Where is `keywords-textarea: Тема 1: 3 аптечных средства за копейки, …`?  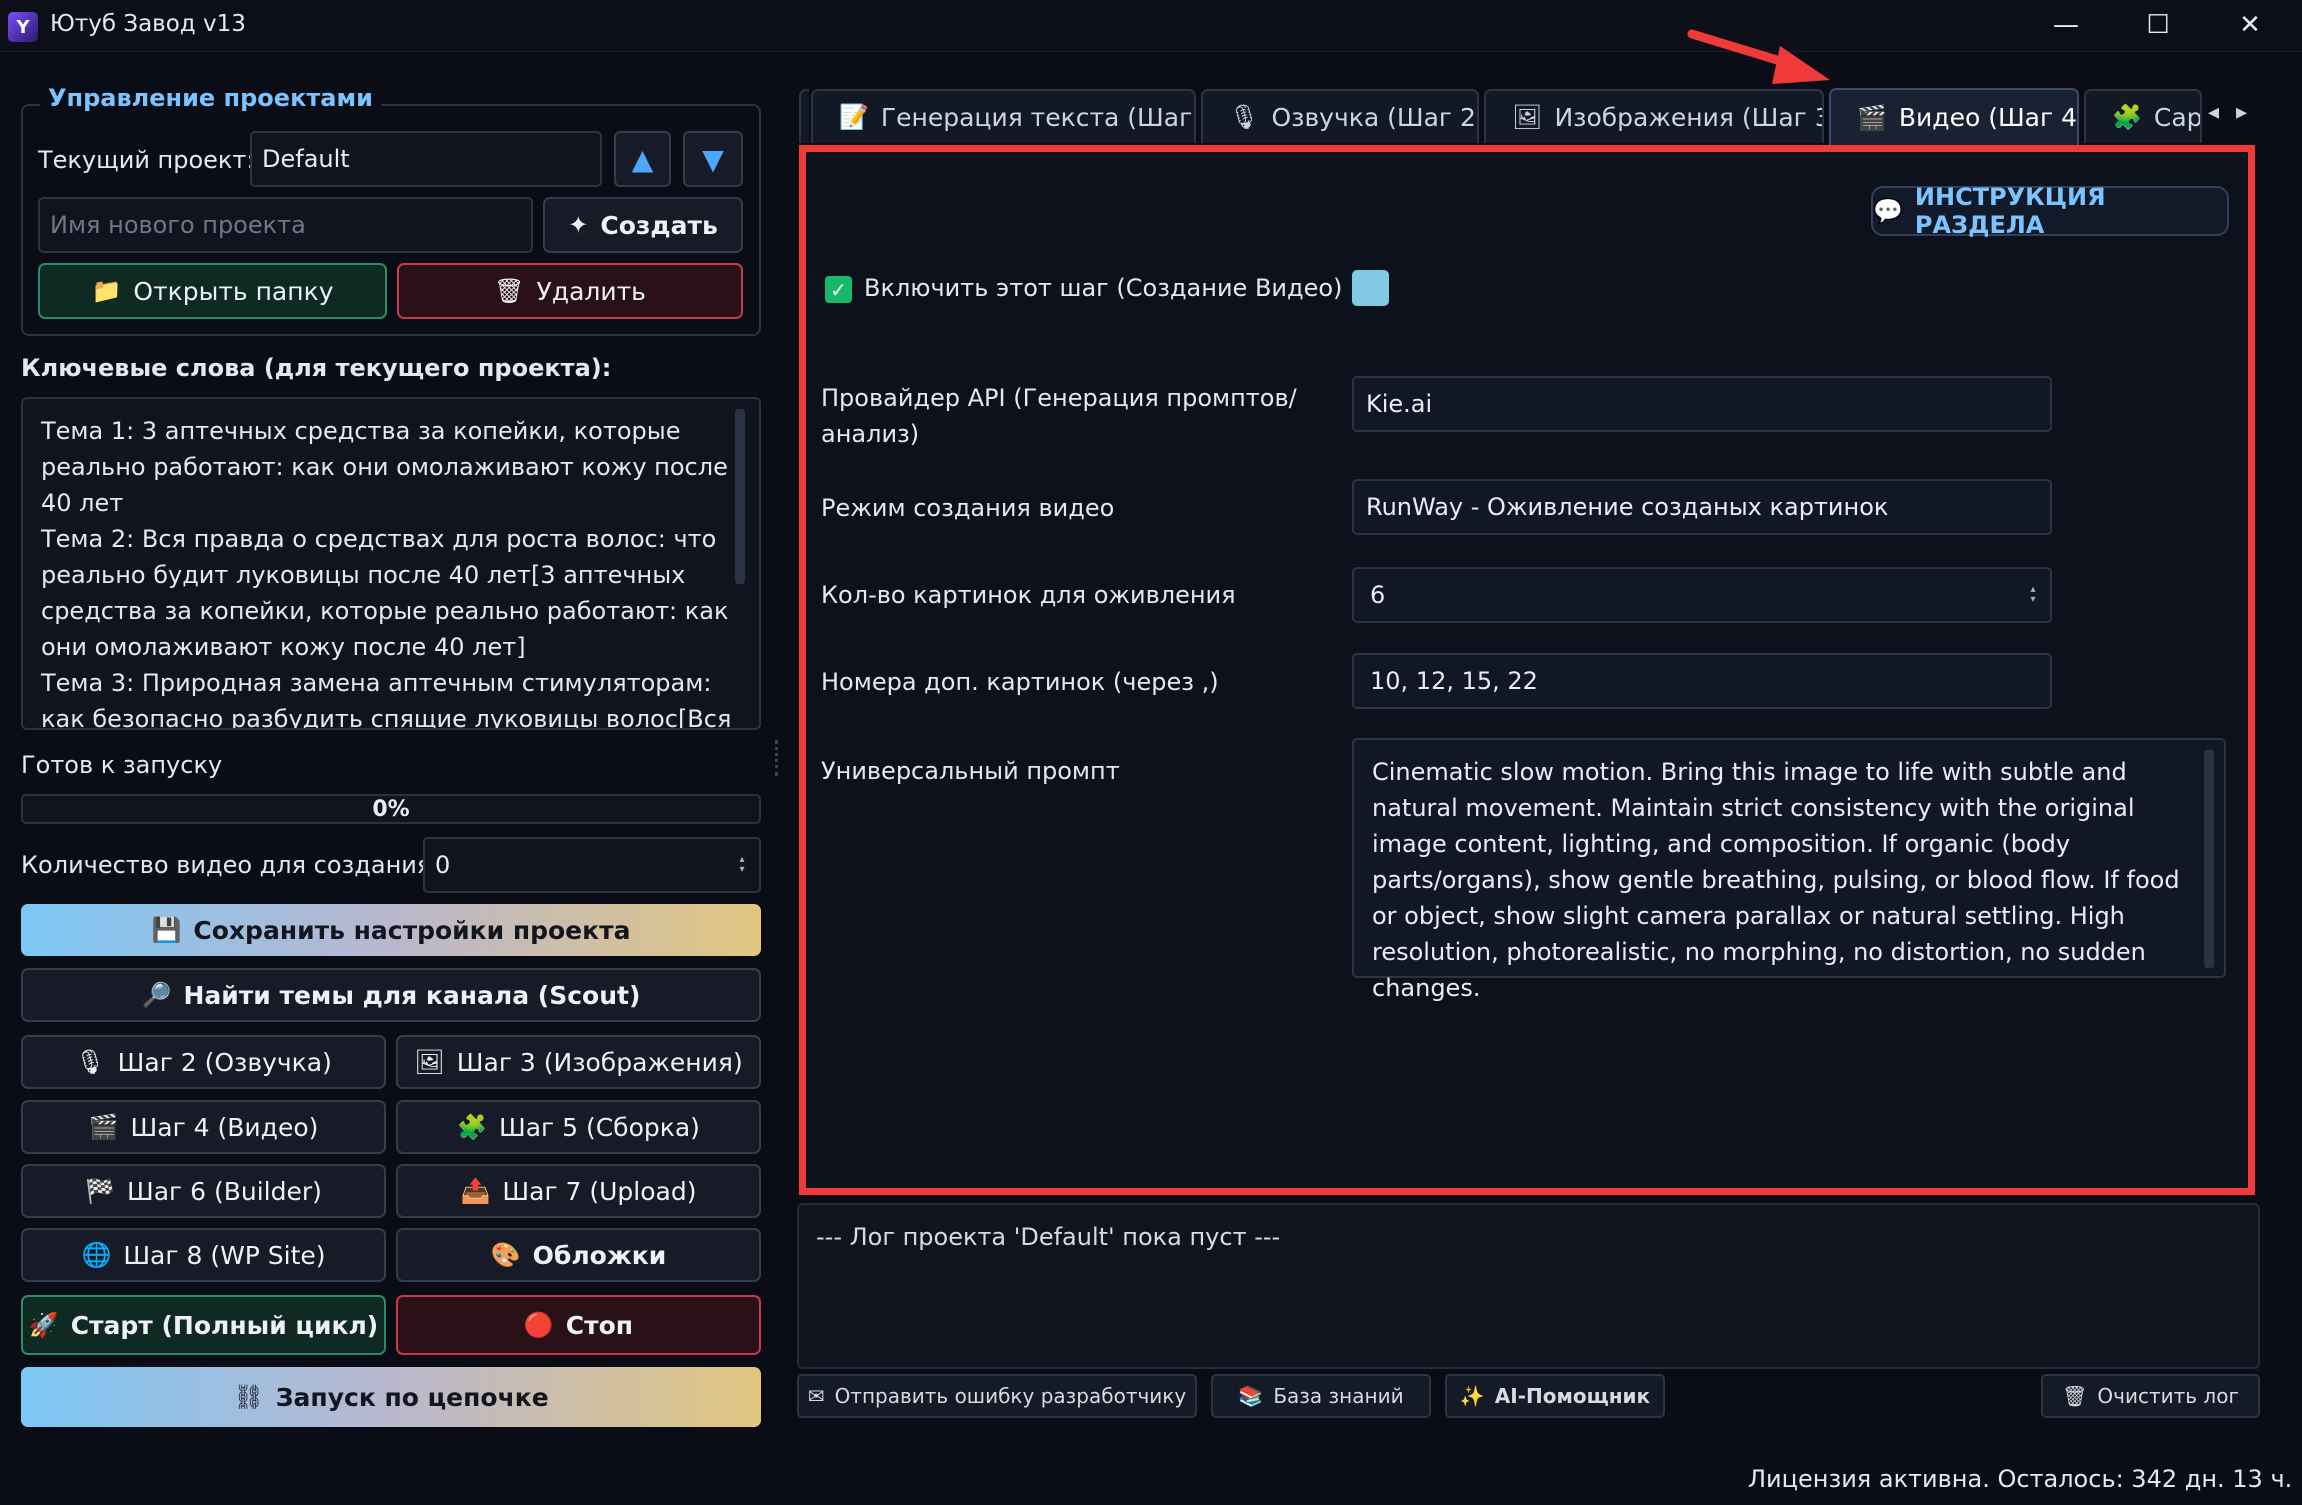 keywords-textarea: Тема 1: 3 аптечных средства за копейки, … is located at coordinates (391, 563).